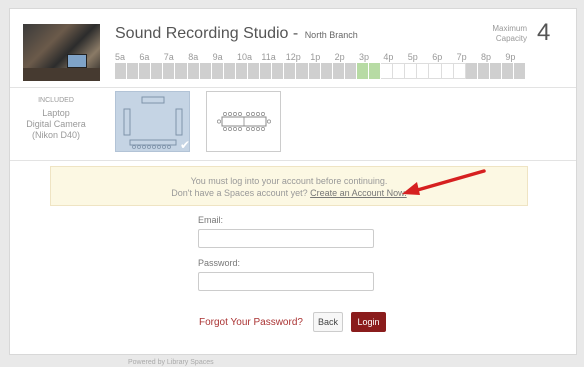 The image size is (584, 367). What do you see at coordinates (56, 113) in the screenshot?
I see `included-item: Laptop` at bounding box center [56, 113].